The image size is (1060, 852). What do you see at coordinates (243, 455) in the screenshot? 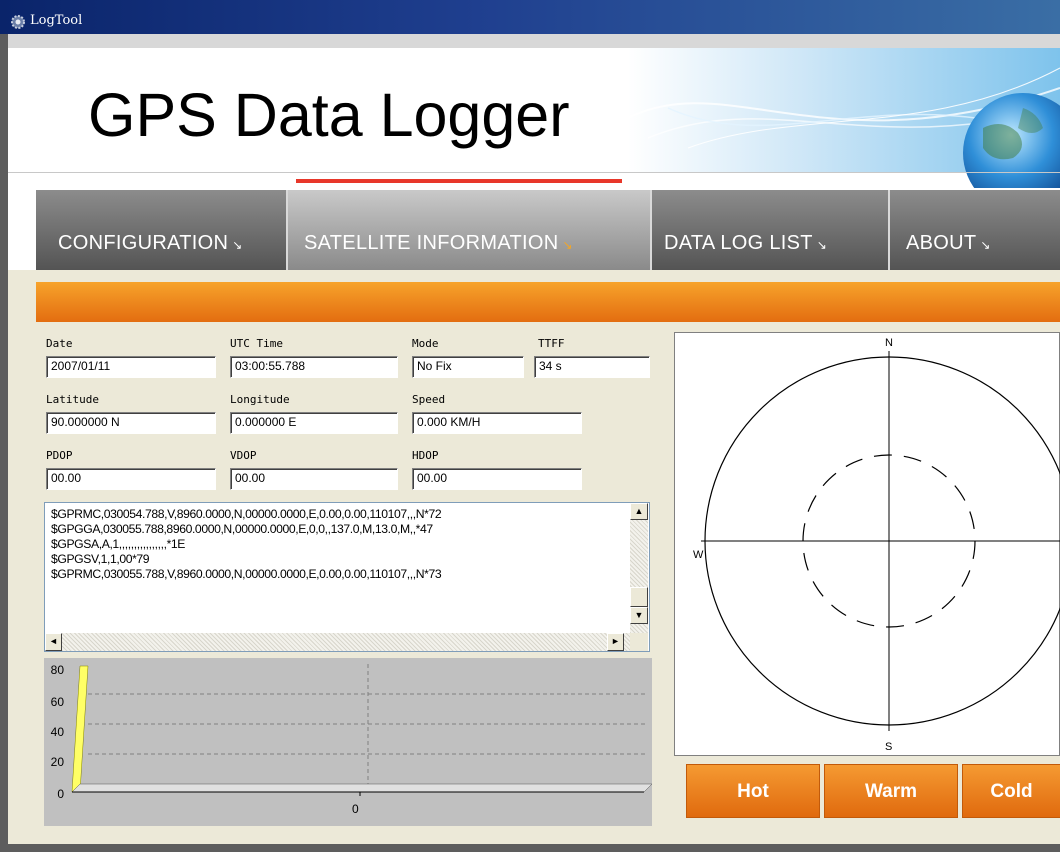
I see `vdop-label: VDOP` at bounding box center [243, 455].